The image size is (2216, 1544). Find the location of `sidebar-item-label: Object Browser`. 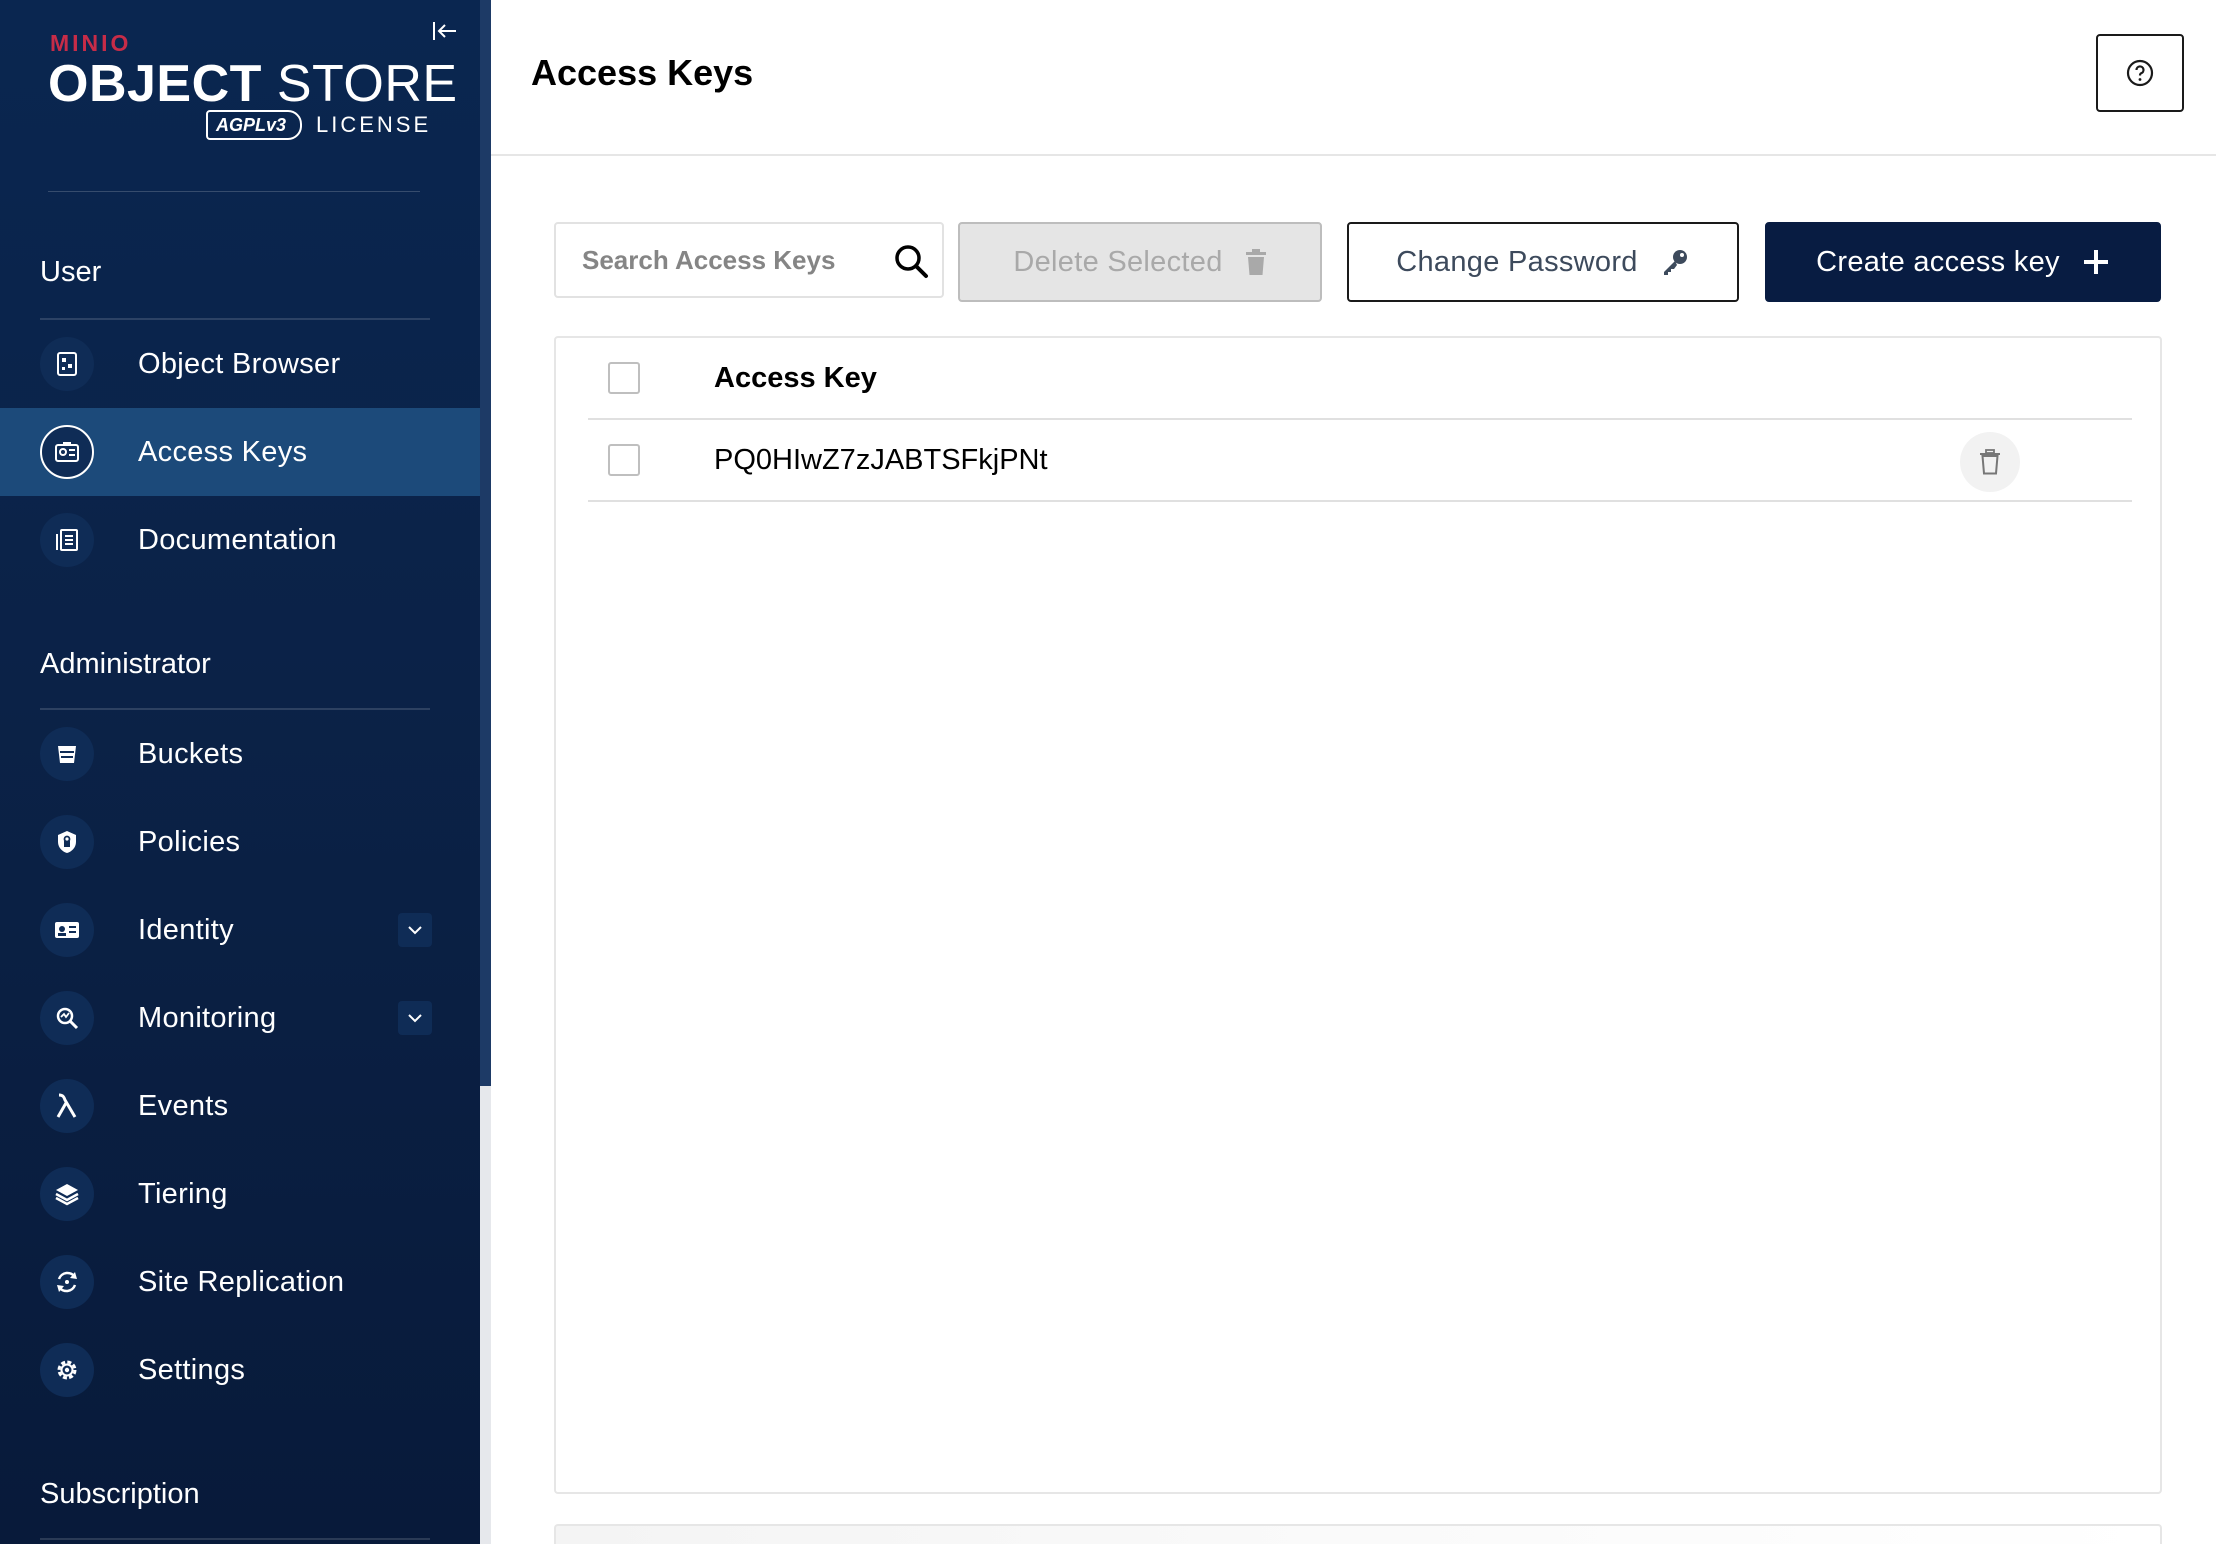

sidebar-item-label: Object Browser is located at coordinates (239, 363).